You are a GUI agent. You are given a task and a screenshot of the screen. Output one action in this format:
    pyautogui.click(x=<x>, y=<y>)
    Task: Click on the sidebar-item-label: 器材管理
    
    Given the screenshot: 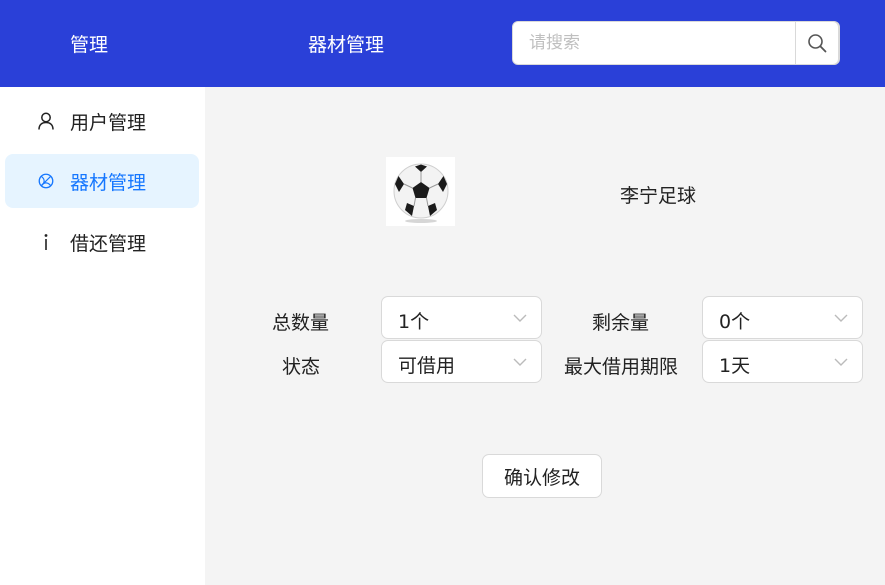 What is the action you would take?
    pyautogui.click(x=108, y=182)
    